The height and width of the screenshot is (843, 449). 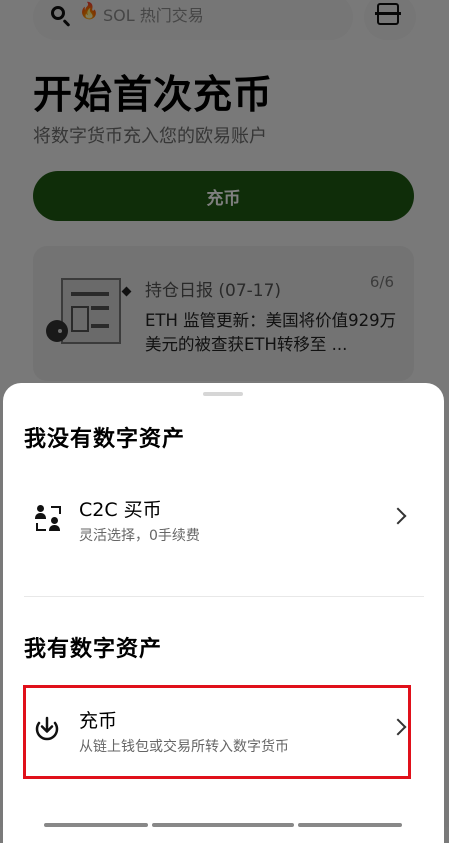 I want to click on chevron-right-icon, so click(x=398, y=516).